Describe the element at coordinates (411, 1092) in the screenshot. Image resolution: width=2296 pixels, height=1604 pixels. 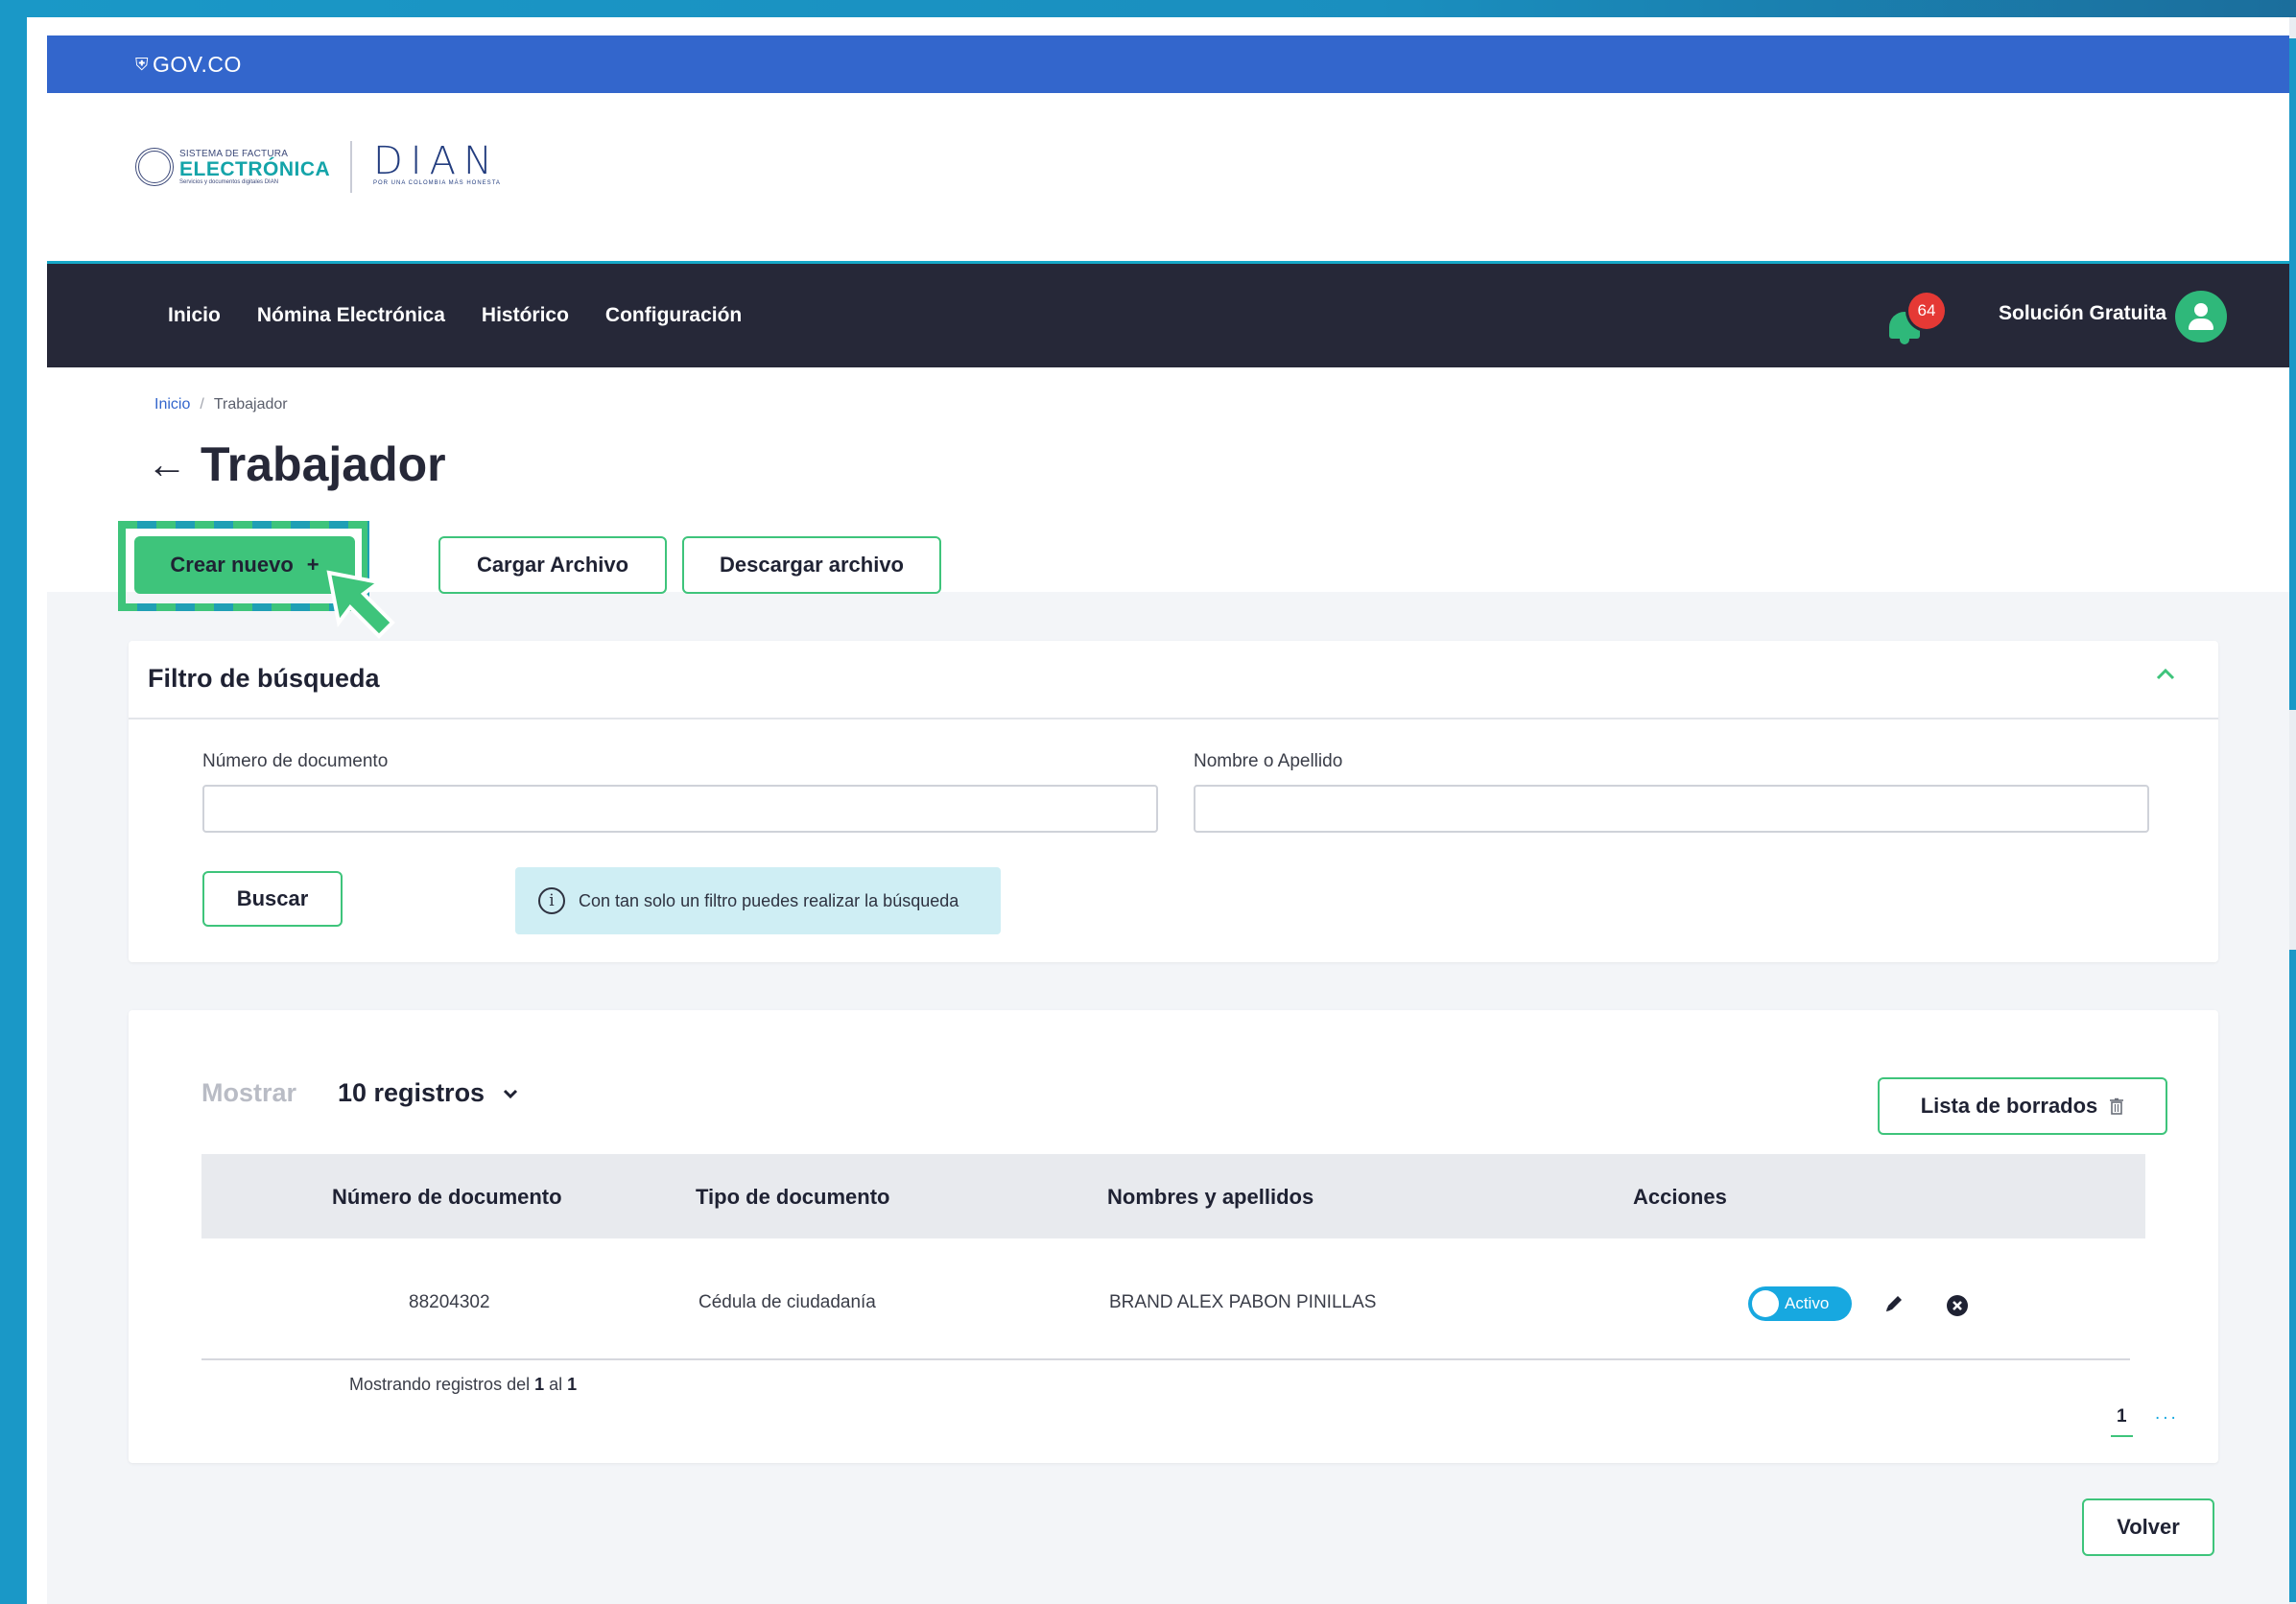
I see `page-size-value: 10 registros` at that location.